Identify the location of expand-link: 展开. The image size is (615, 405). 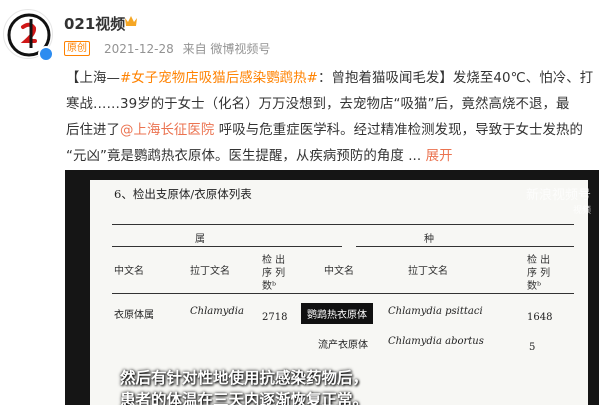
(439, 156).